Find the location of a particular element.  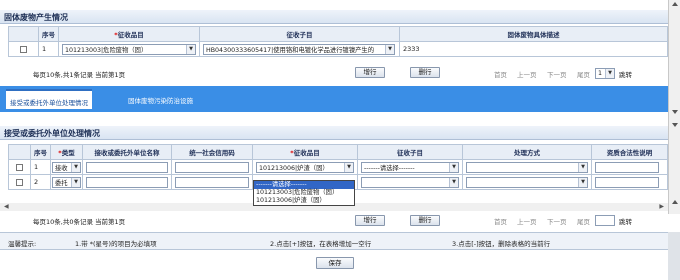

row-index: 2 is located at coordinates (40, 182).